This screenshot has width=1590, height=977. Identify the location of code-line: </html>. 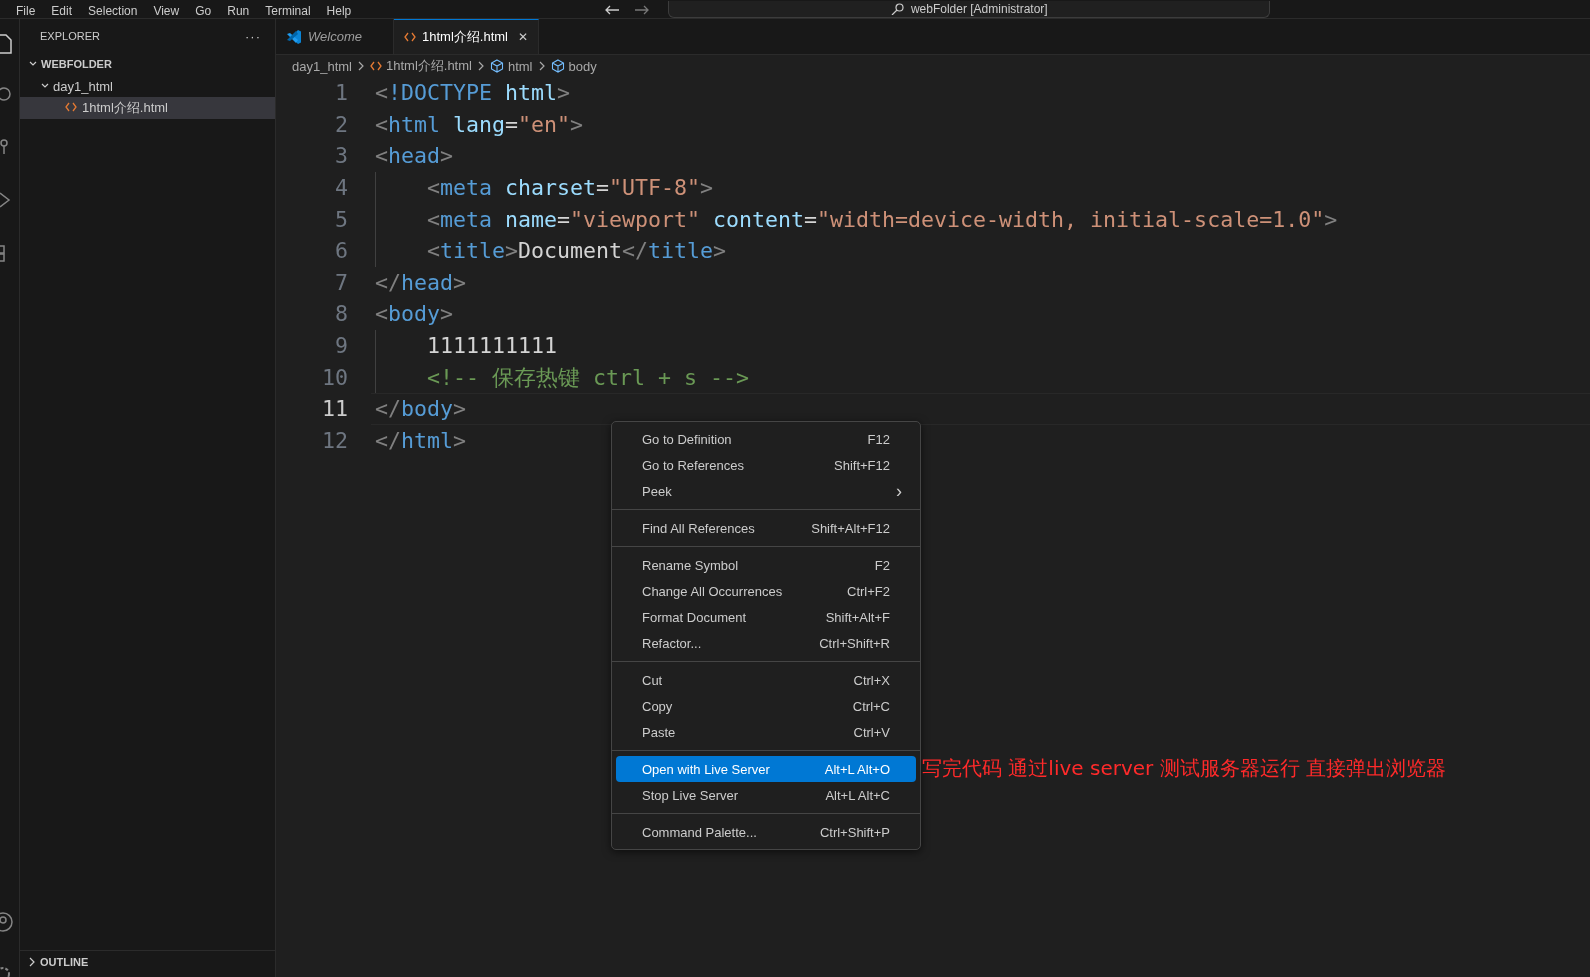
(421, 440).